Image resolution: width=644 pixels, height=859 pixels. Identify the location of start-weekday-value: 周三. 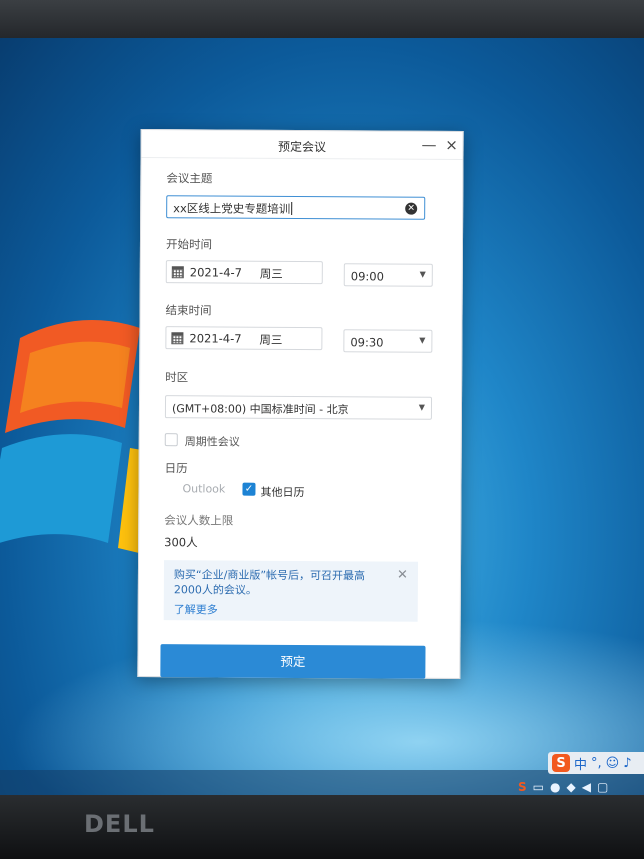
(271, 273).